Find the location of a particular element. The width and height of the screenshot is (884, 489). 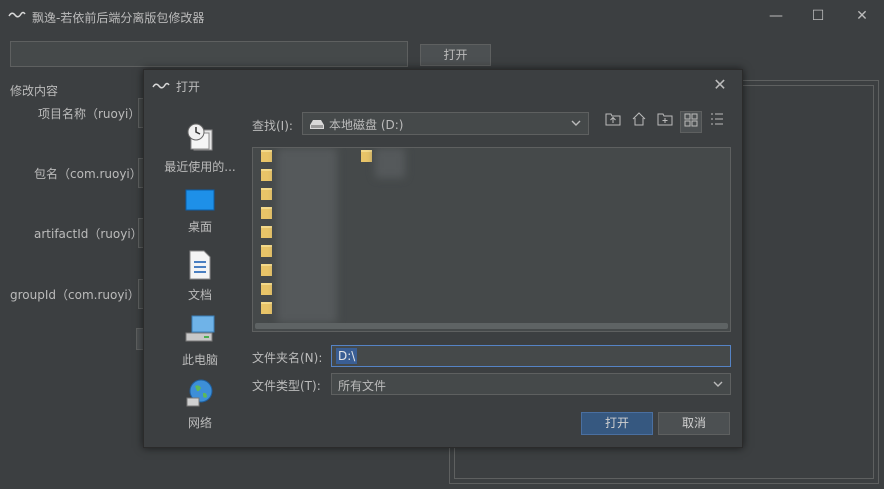

main-open-button: 打开 is located at coordinates (455, 55).